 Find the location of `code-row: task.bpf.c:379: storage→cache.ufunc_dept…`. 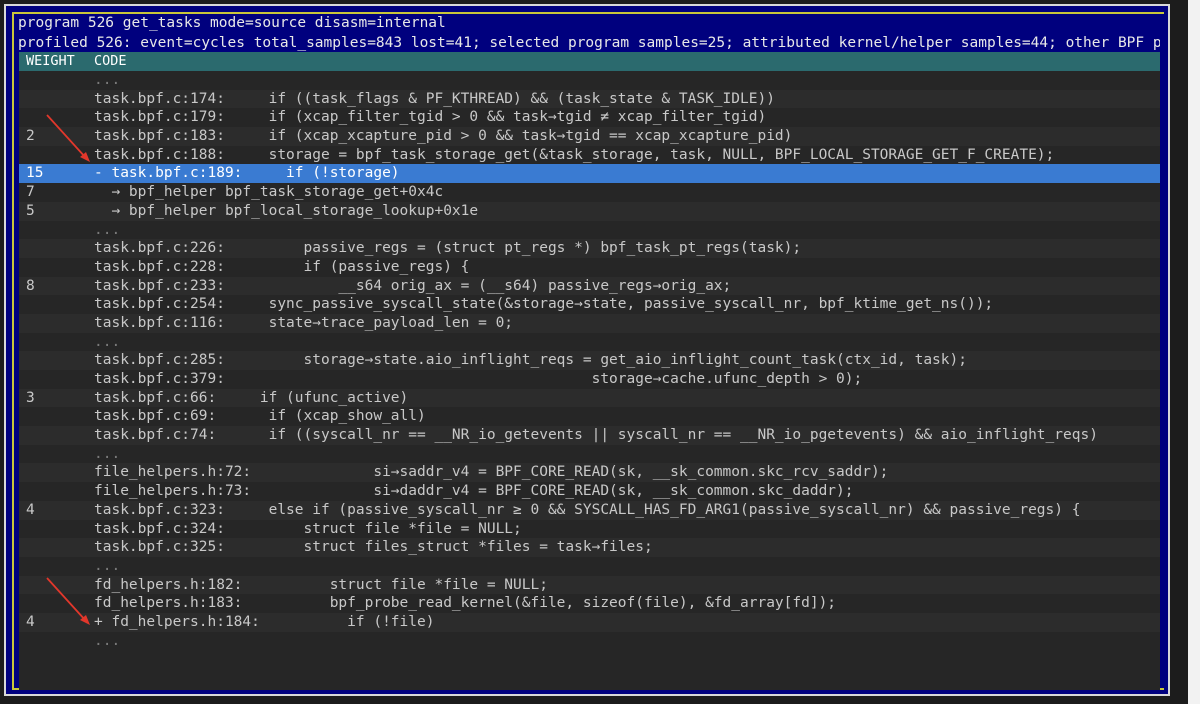

code-row: task.bpf.c:379: storage→cache.ufunc_dept… is located at coordinates (589, 379).